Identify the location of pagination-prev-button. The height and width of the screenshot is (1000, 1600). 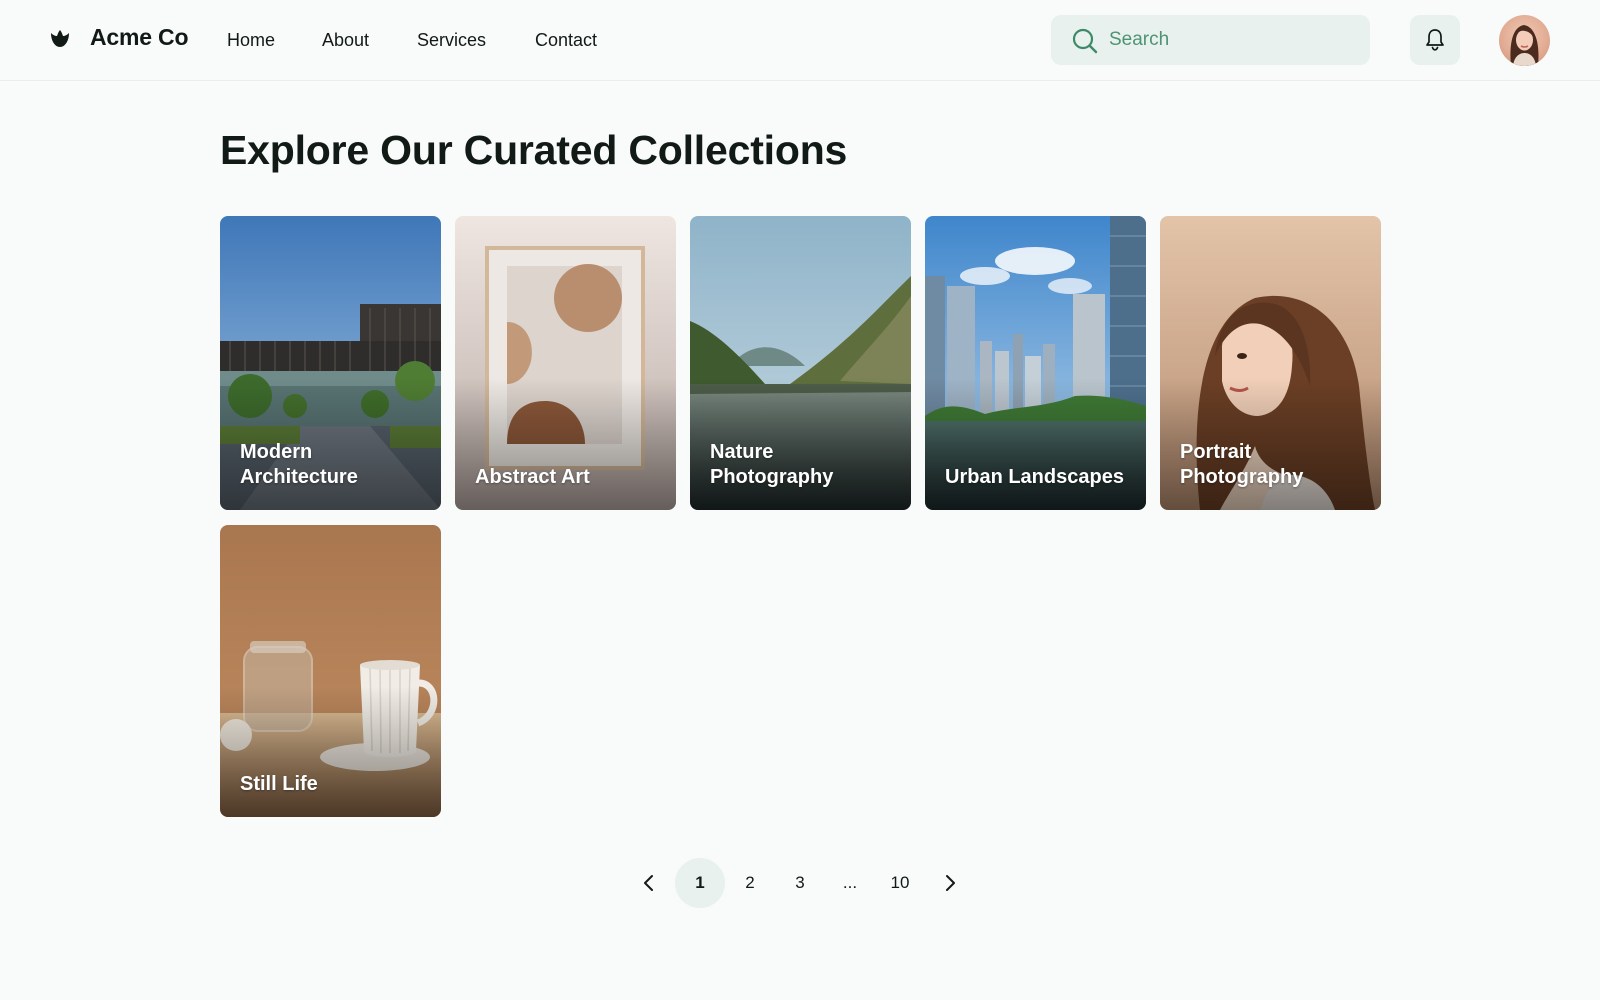
(649, 883).